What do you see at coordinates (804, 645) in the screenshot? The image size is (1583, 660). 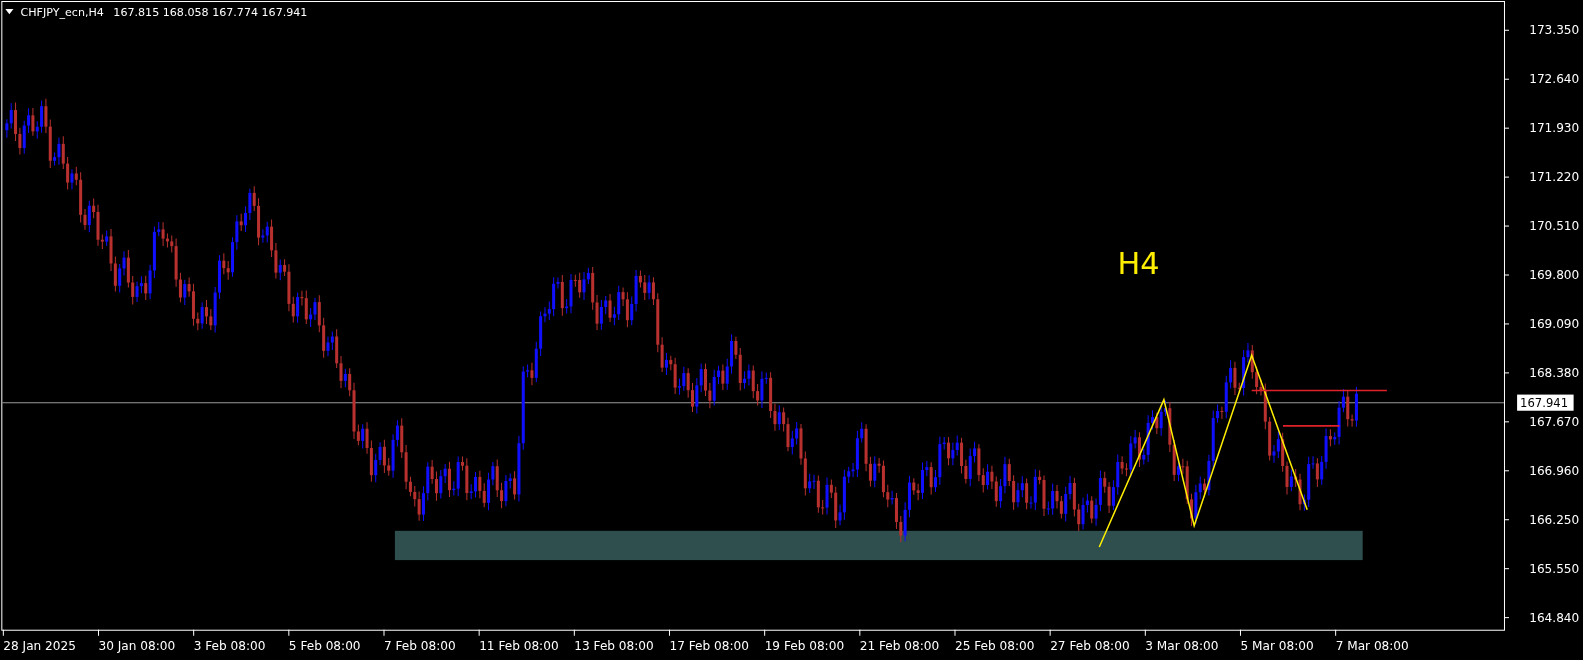 I see `time-label: 19 Feb 08:00` at bounding box center [804, 645].